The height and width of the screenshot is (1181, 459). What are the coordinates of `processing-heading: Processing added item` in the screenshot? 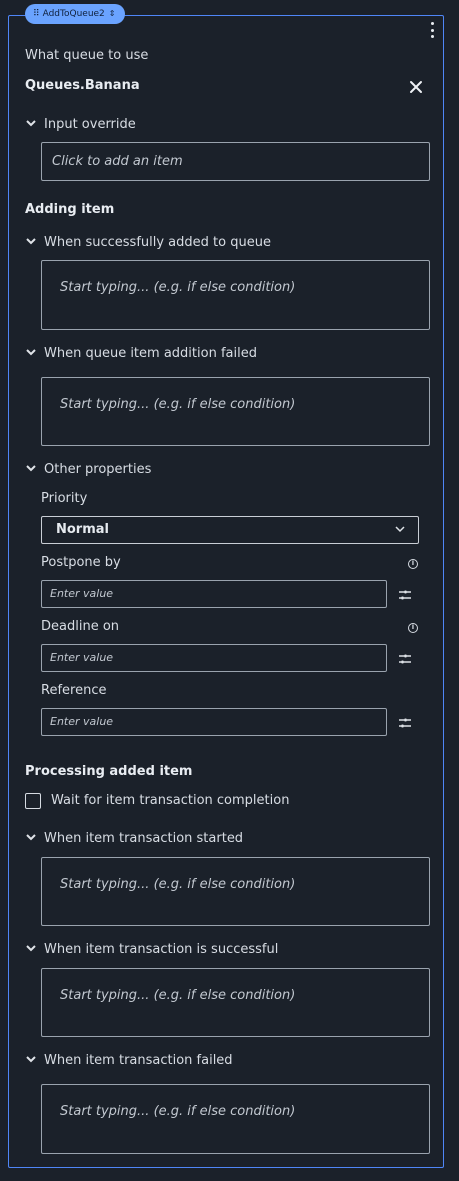 It's located at (109, 771).